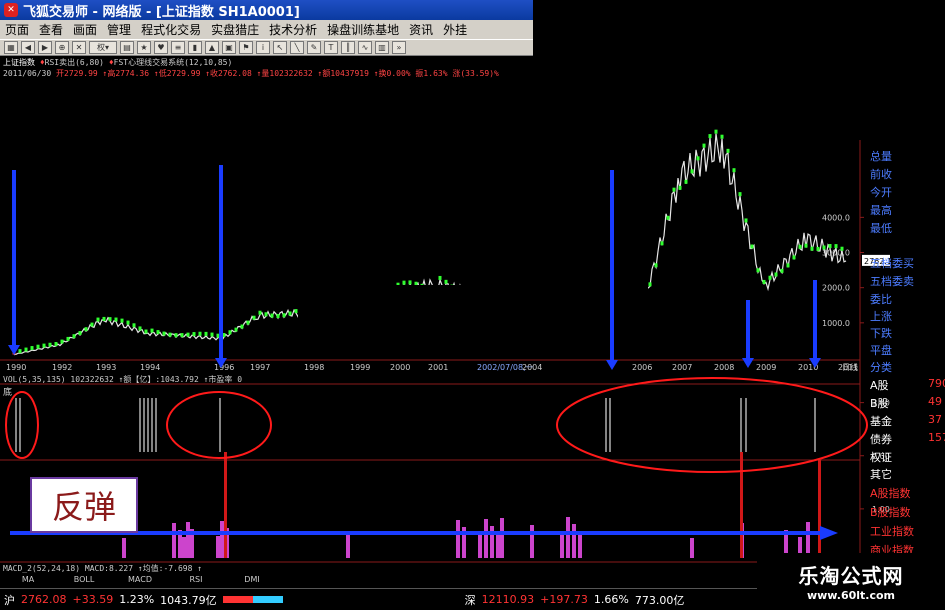 This screenshot has width=945, height=610. What do you see at coordinates (936, 383) in the screenshot?
I see `sidebar-a-count: 790` at bounding box center [936, 383].